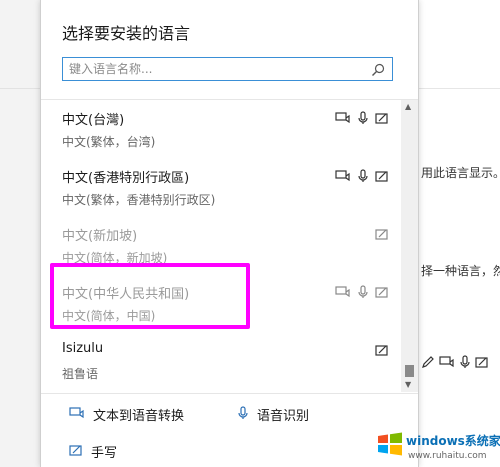 The image size is (500, 467). What do you see at coordinates (453, 441) in the screenshot?
I see `watermark-title: windows系统家园` at bounding box center [453, 441].